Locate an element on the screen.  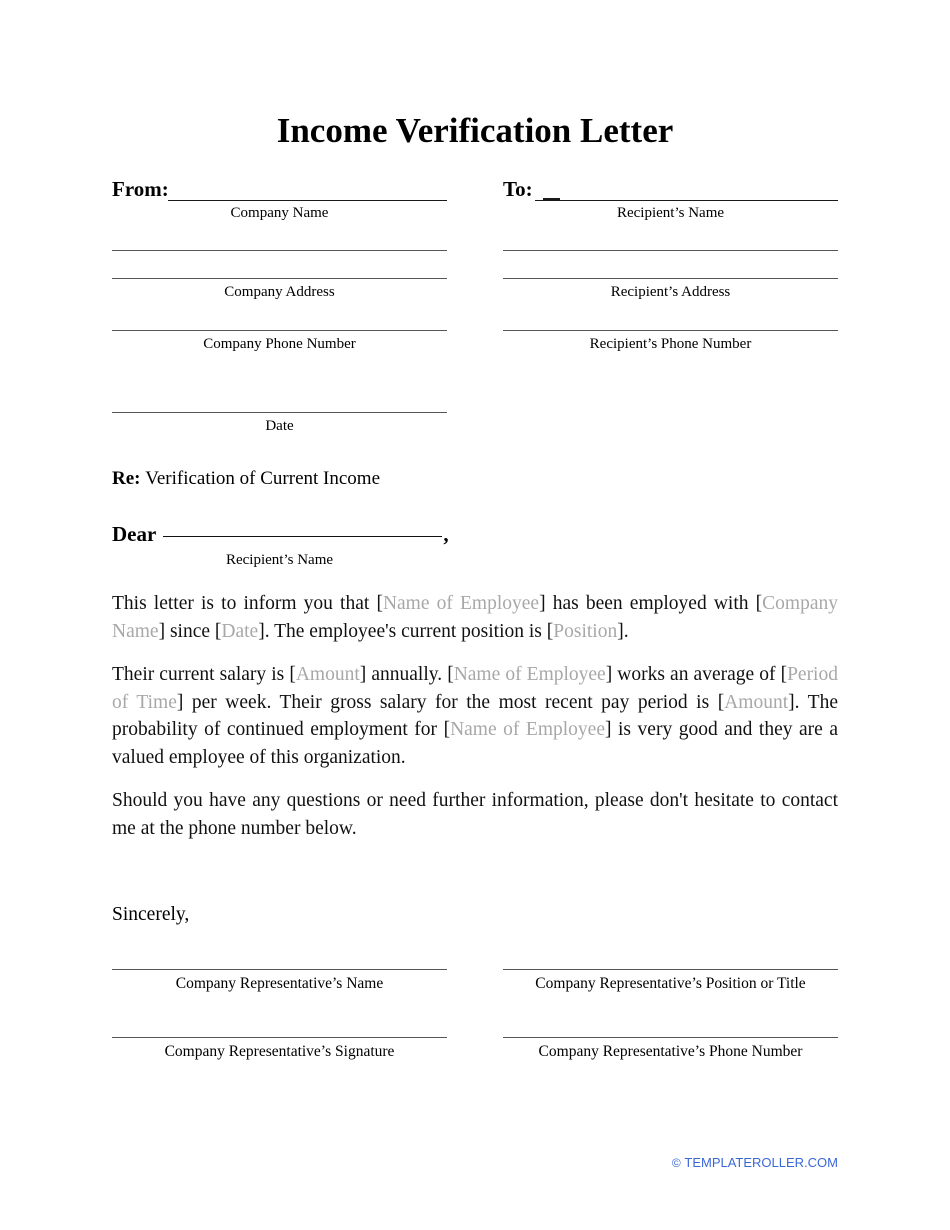
subject-line: Re: Verification of Current Income is located at coordinates (246, 479).